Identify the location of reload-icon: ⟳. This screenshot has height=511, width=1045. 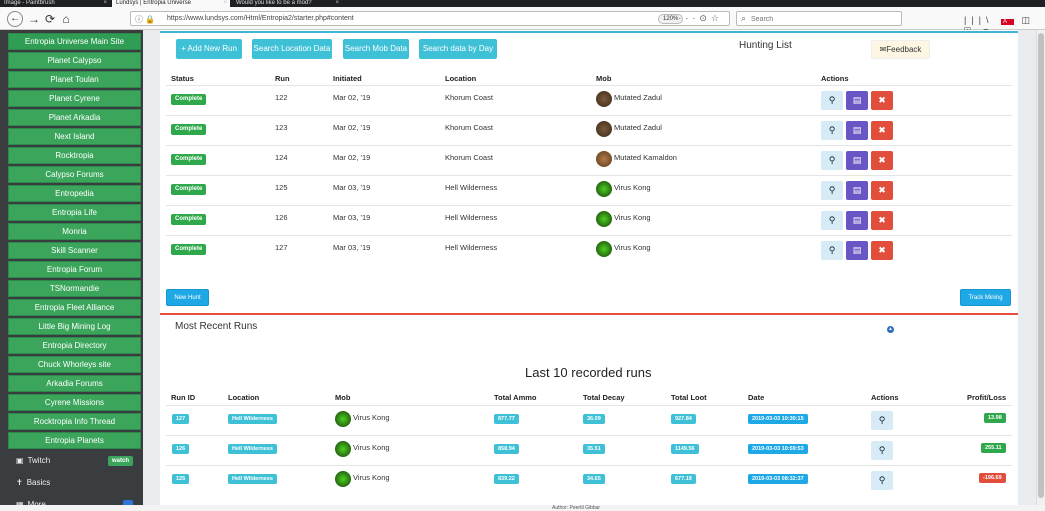
(50, 19).